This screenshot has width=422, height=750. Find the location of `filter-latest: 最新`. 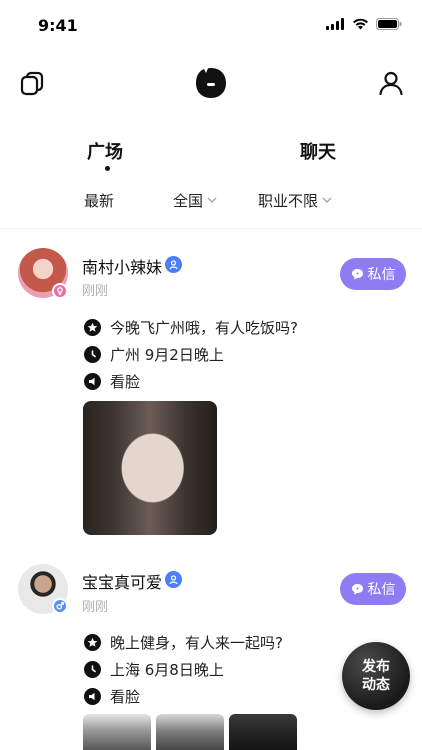

filter-latest: 最新 is located at coordinates (99, 200).